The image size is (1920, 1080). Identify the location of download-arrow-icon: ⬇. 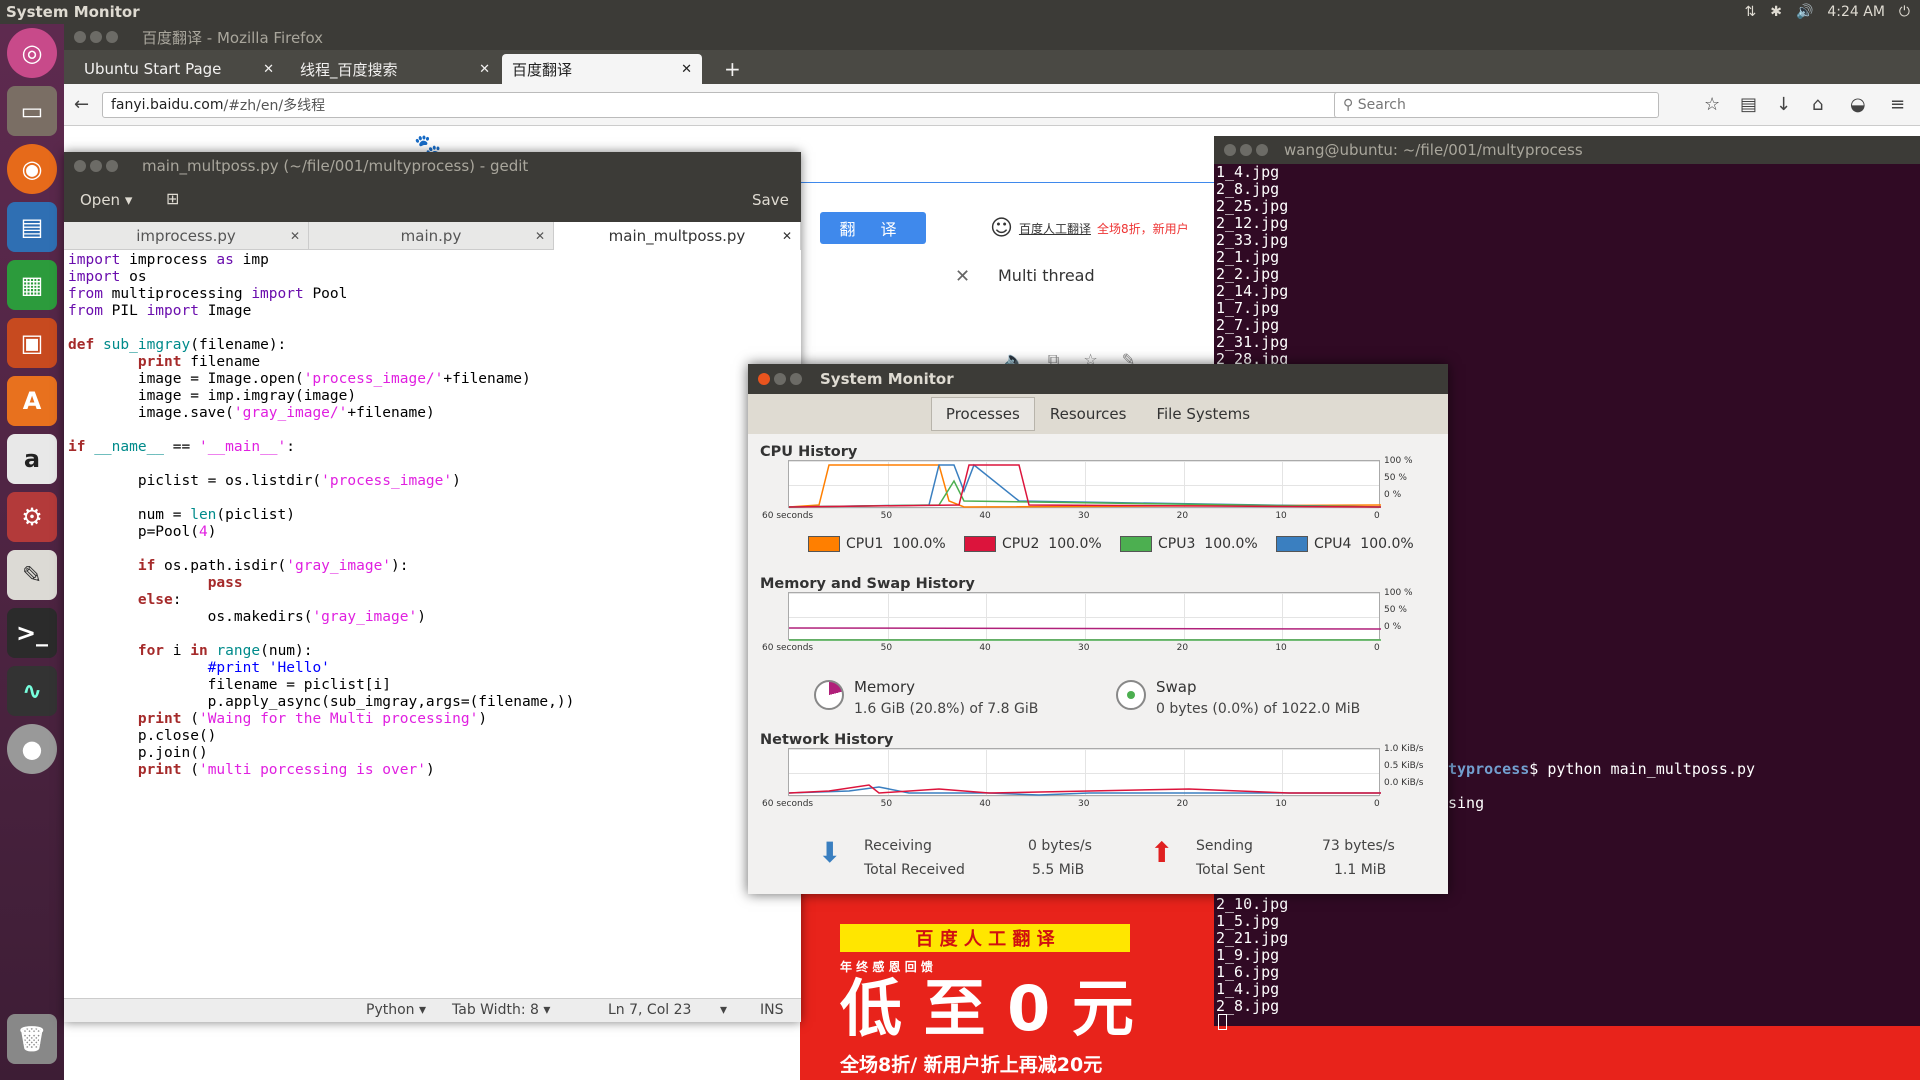
(830, 852).